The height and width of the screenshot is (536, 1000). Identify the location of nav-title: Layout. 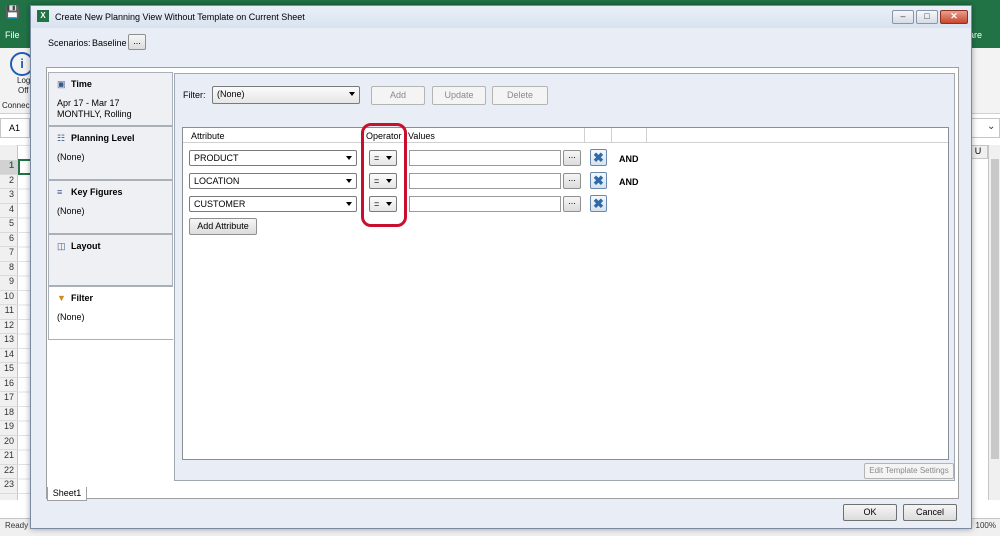
(86, 246).